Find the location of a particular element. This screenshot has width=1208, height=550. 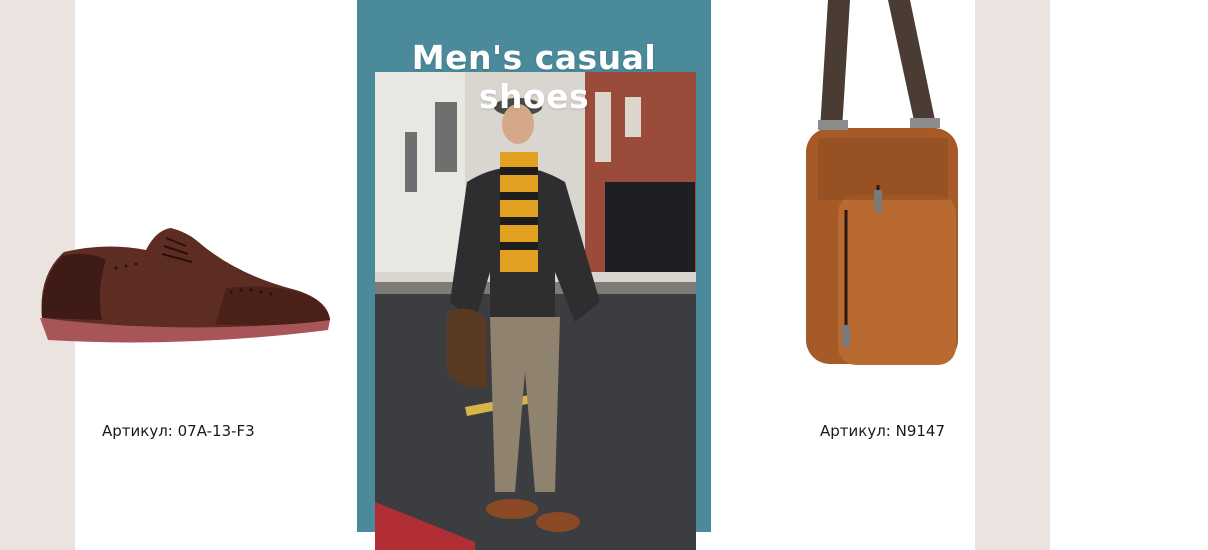

banner-title: Men's casual shoes is located at coordinates (534, 77).